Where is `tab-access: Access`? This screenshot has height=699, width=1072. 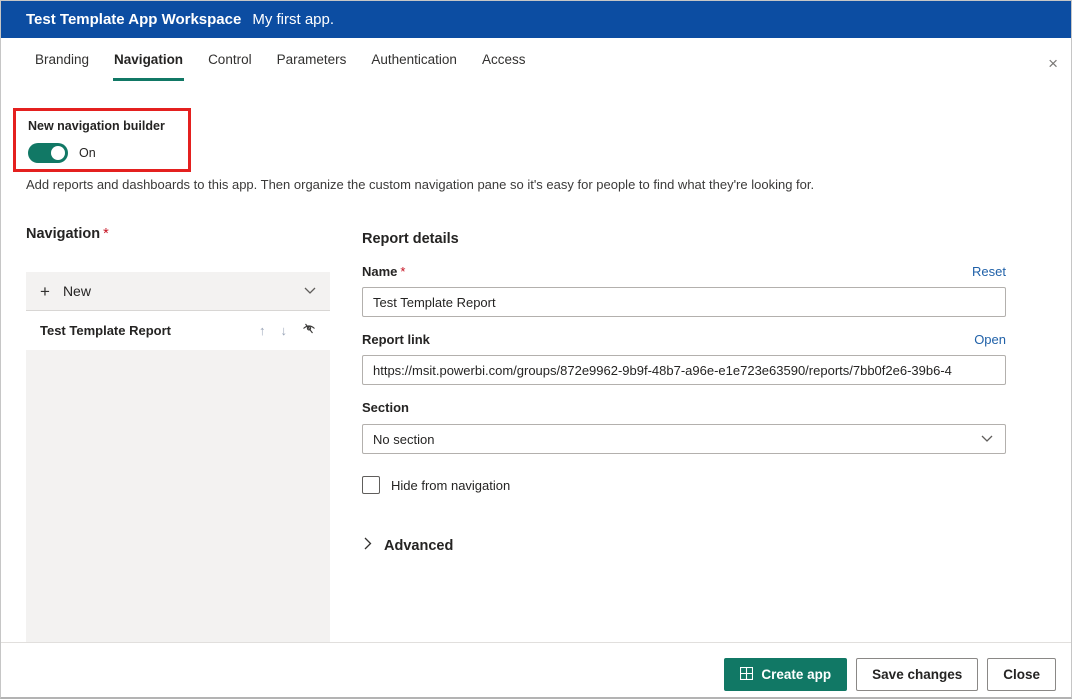 tab-access: Access is located at coordinates (504, 65).